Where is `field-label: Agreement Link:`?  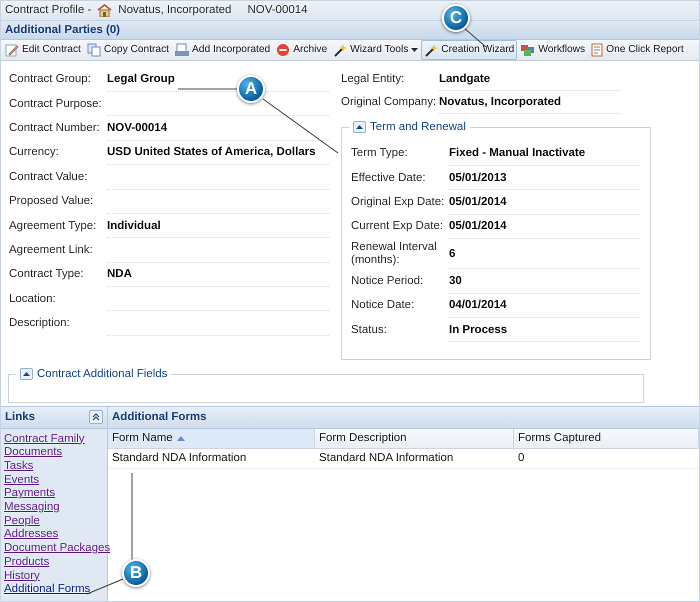 field-label: Agreement Link: is located at coordinates (51, 250).